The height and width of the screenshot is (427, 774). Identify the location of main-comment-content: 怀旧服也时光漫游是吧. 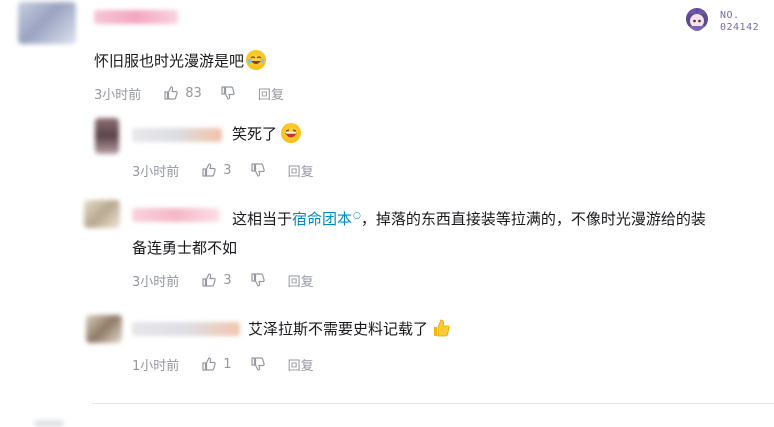
(169, 61).